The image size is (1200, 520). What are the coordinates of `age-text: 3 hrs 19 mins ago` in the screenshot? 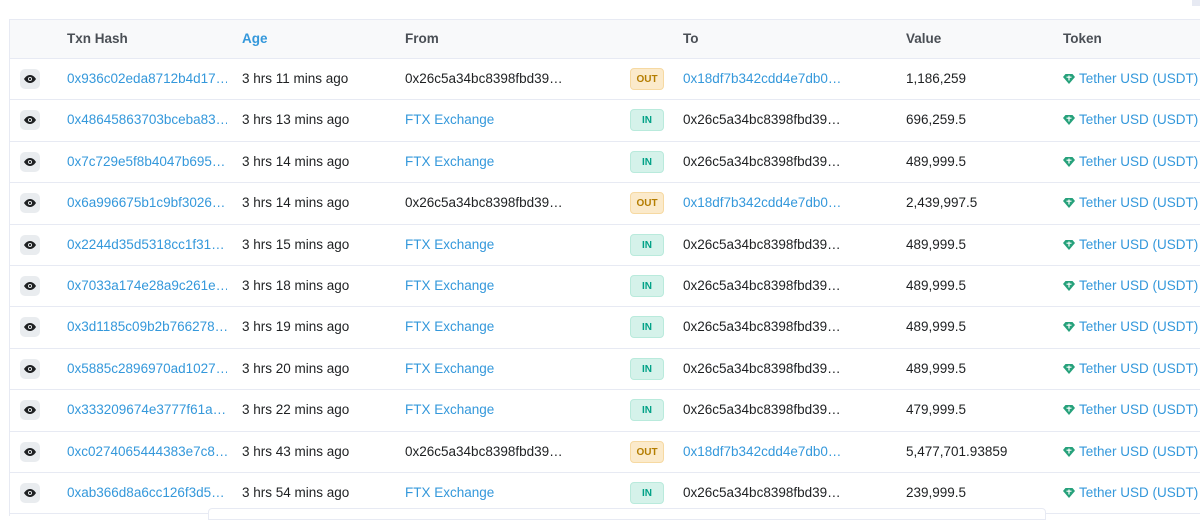 It's located at (296, 327).